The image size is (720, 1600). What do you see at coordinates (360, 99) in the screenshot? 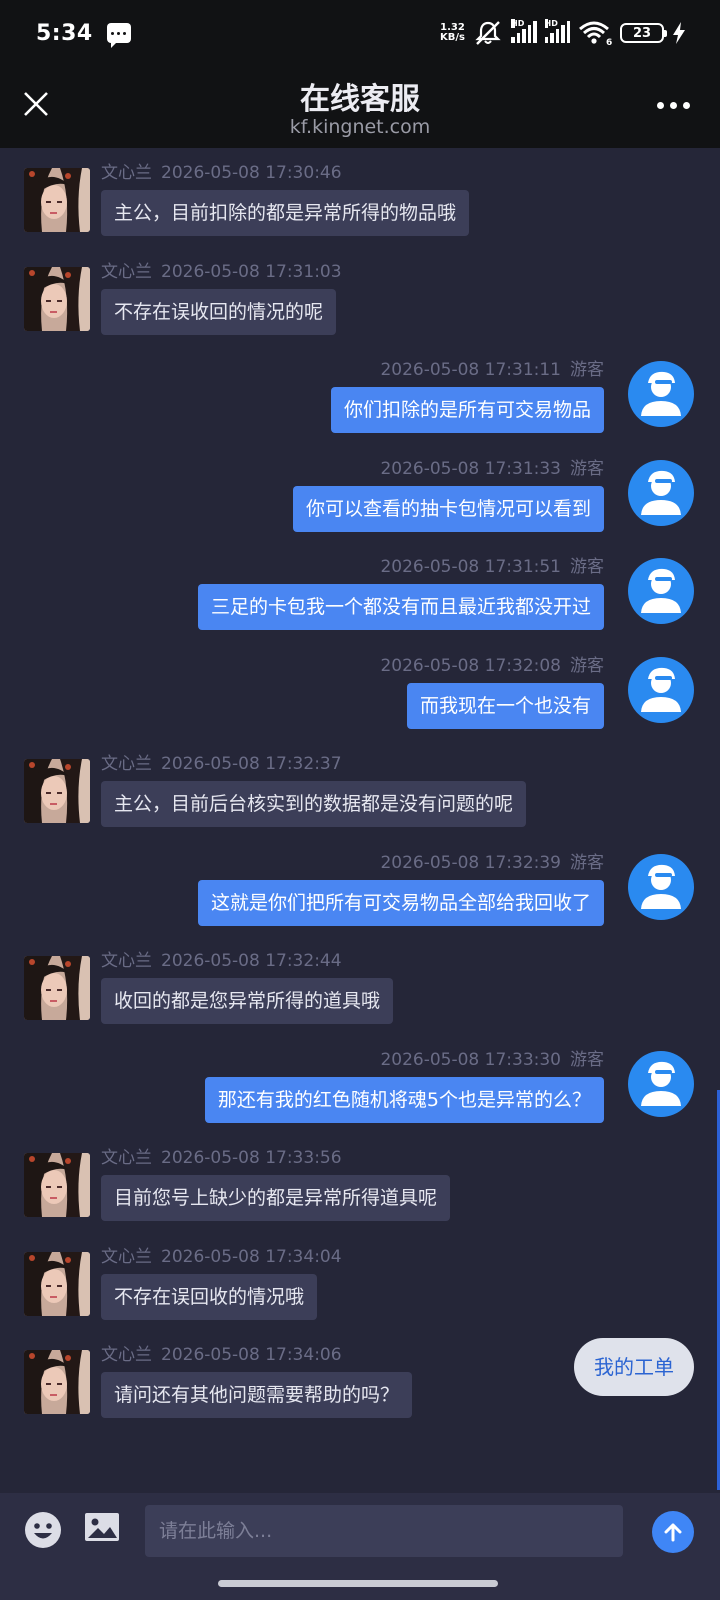
I see `page-title: 在线客服` at bounding box center [360, 99].